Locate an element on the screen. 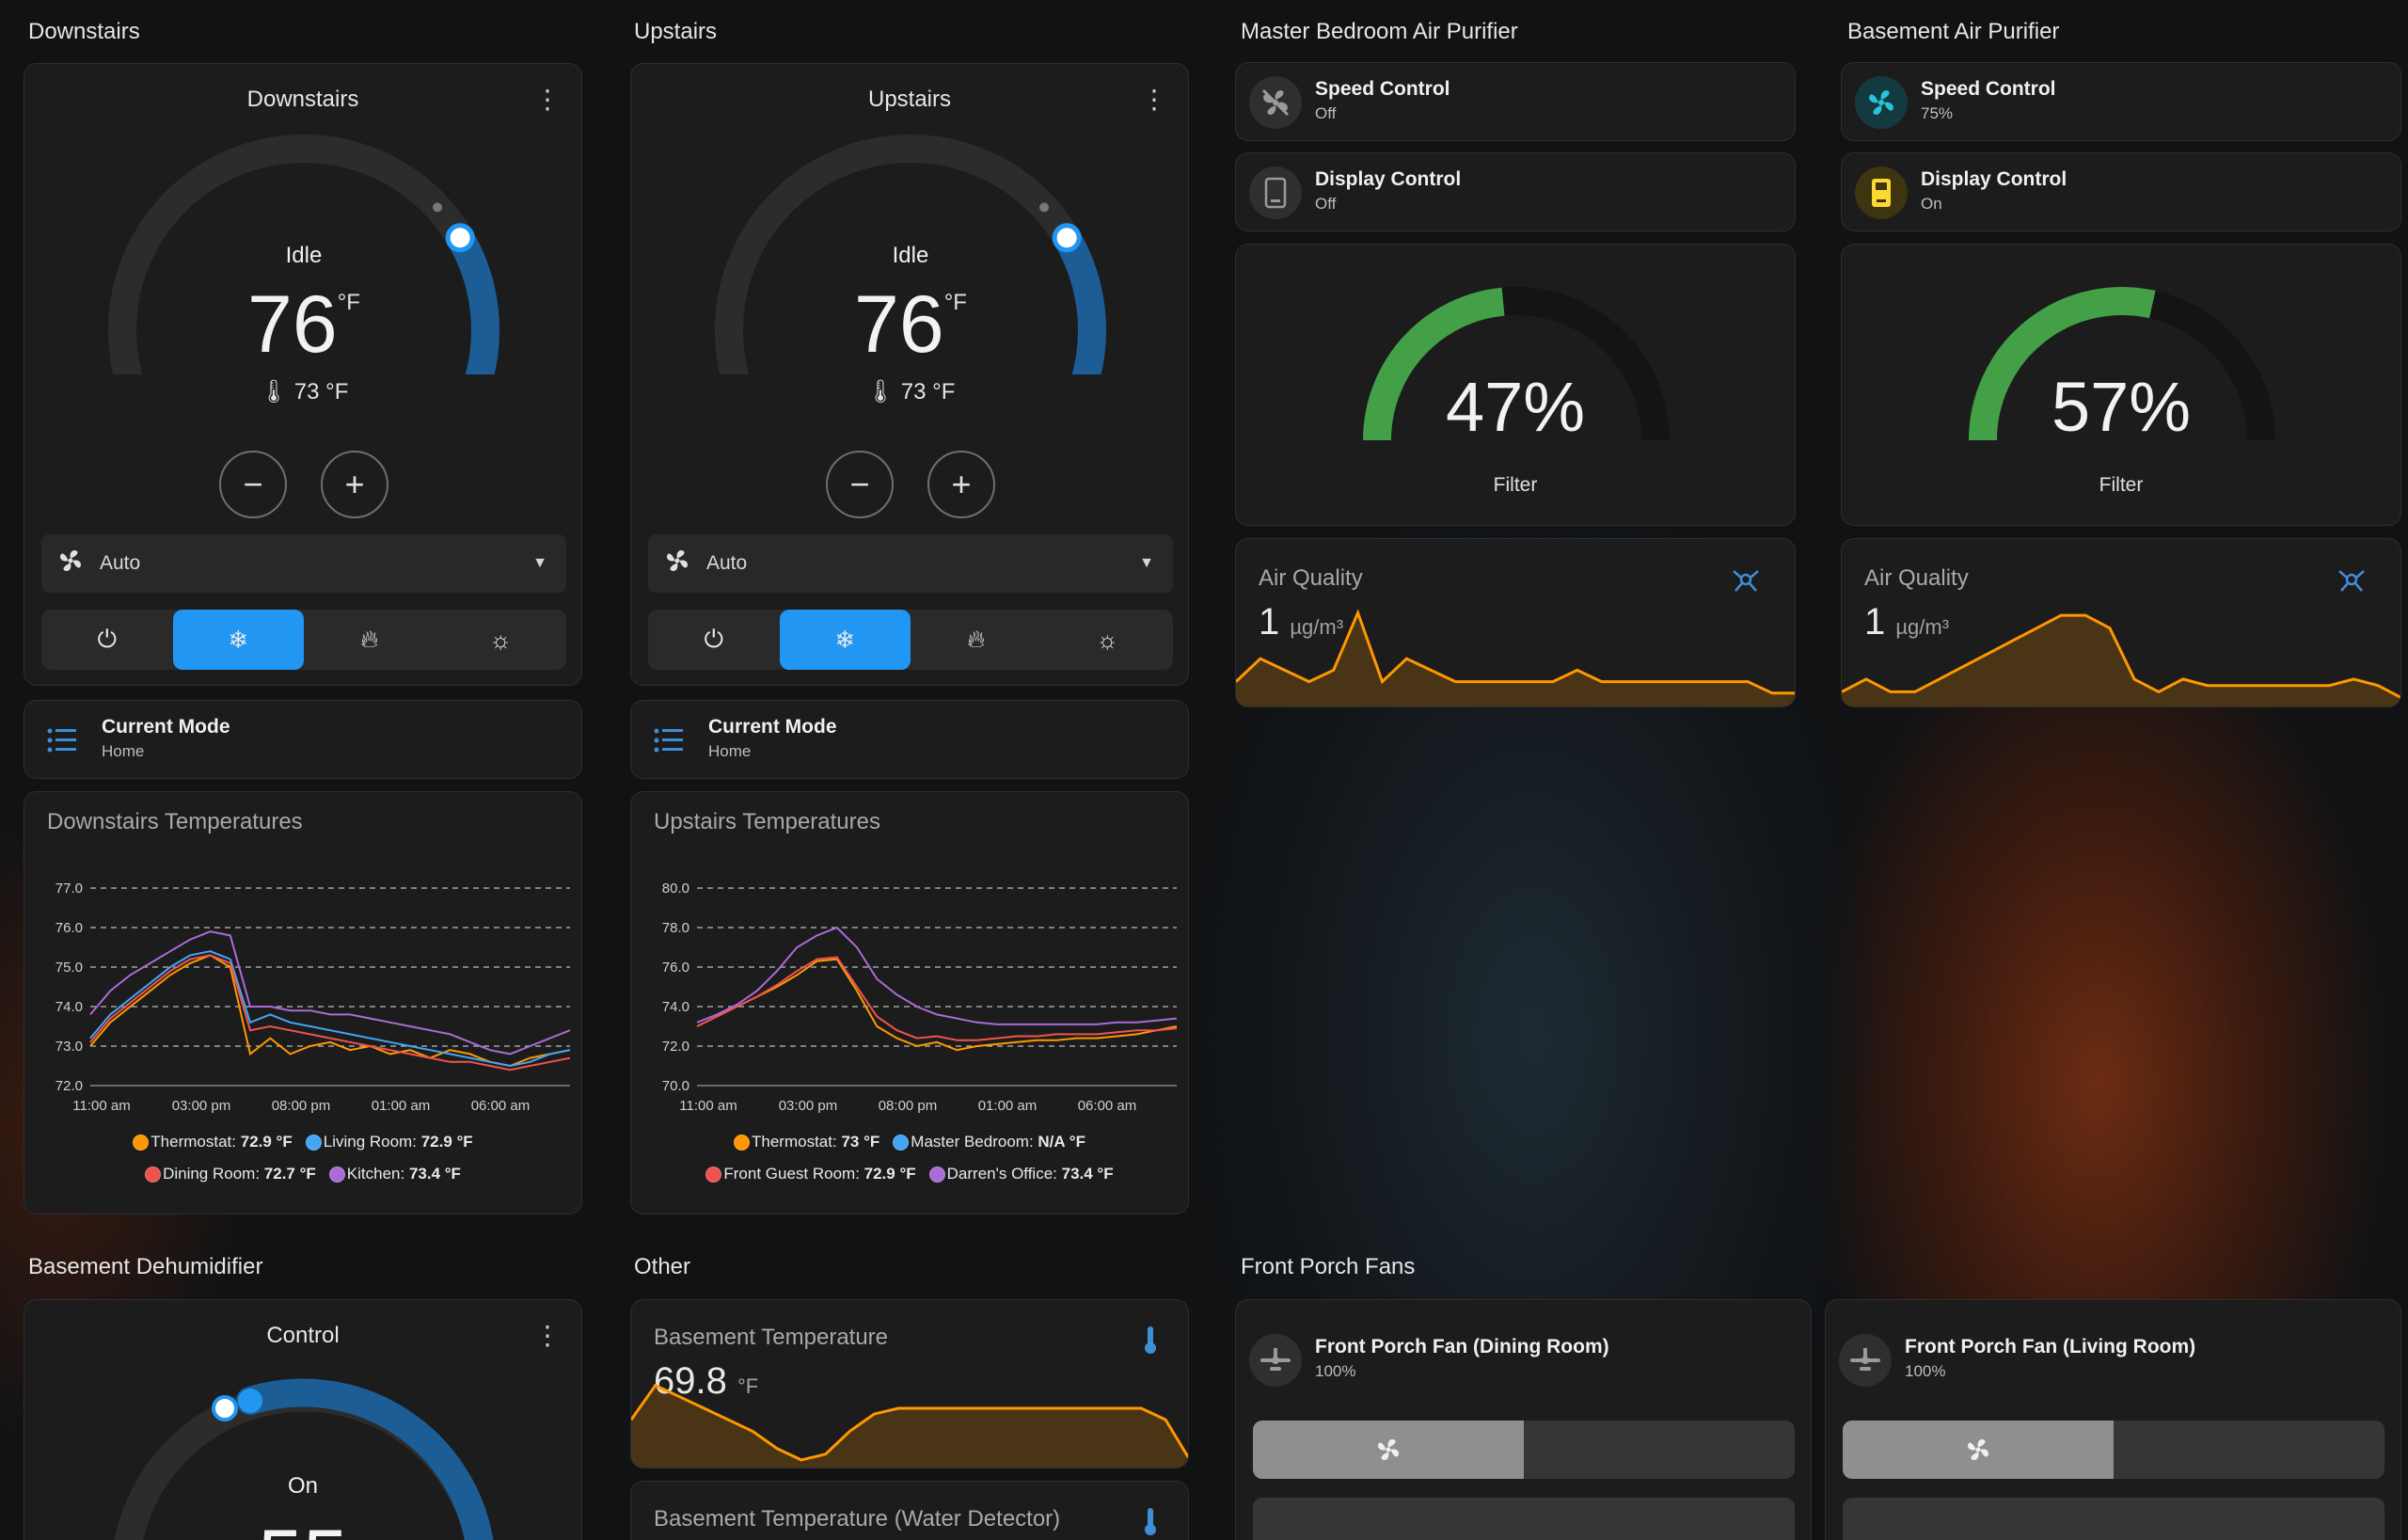 The width and height of the screenshot is (2408, 1540). dial-handle-lower is located at coordinates (225, 1408).